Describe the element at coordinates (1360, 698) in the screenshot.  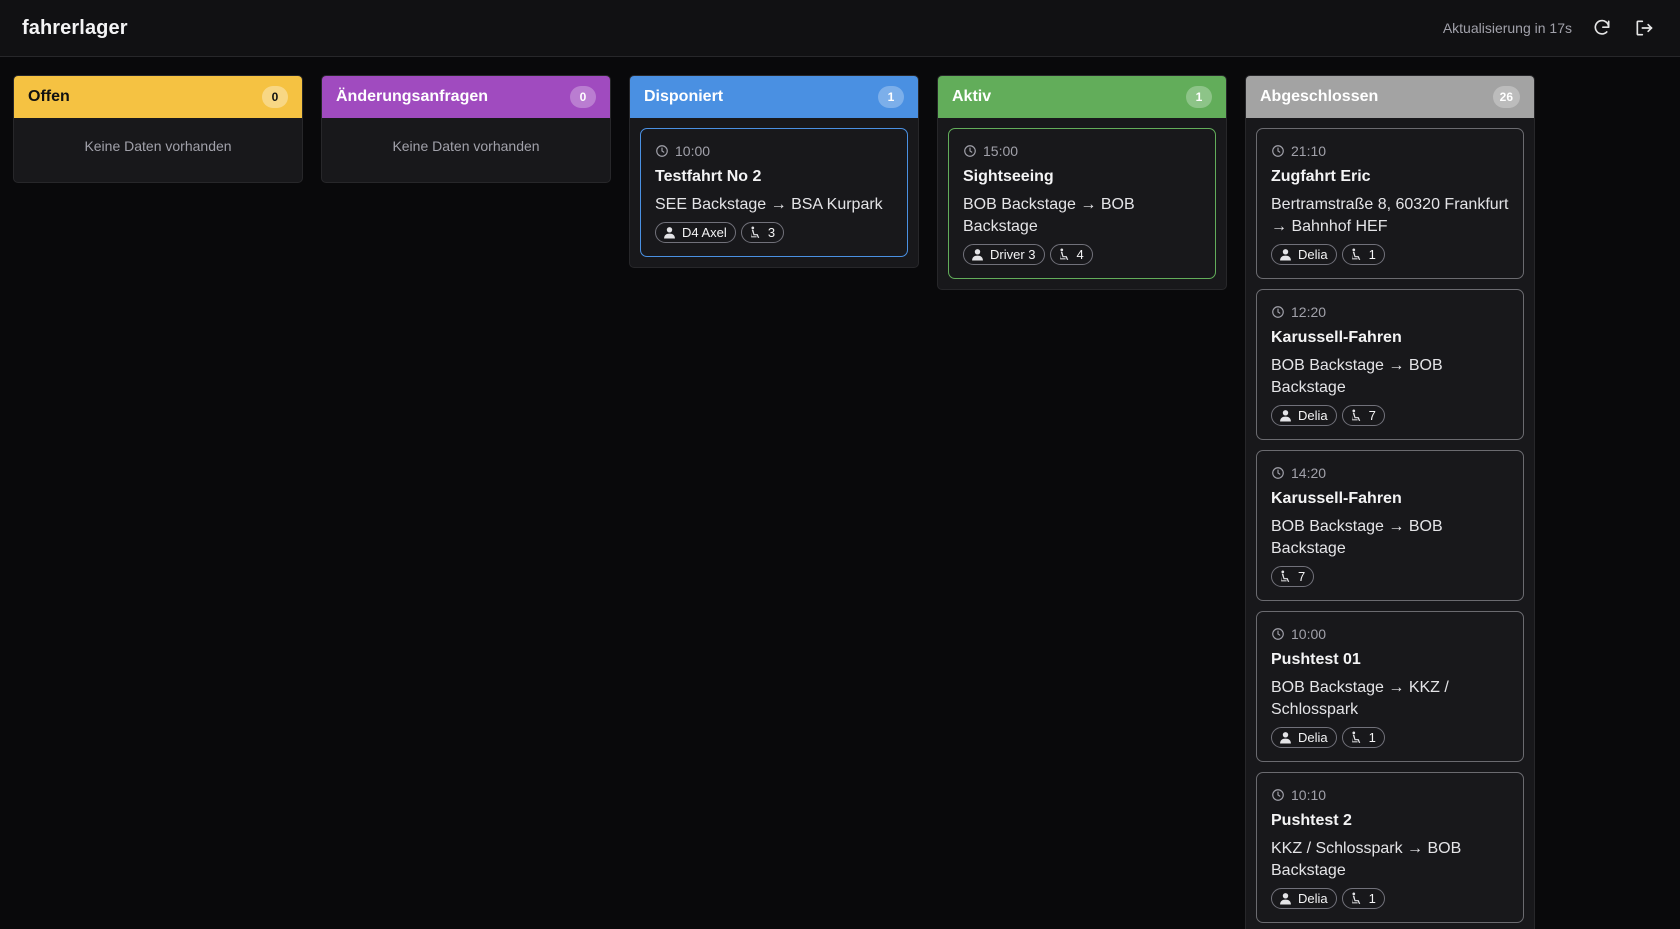
I see `ride-route: BOB Backstage → KKZ / Schlosspark` at that location.